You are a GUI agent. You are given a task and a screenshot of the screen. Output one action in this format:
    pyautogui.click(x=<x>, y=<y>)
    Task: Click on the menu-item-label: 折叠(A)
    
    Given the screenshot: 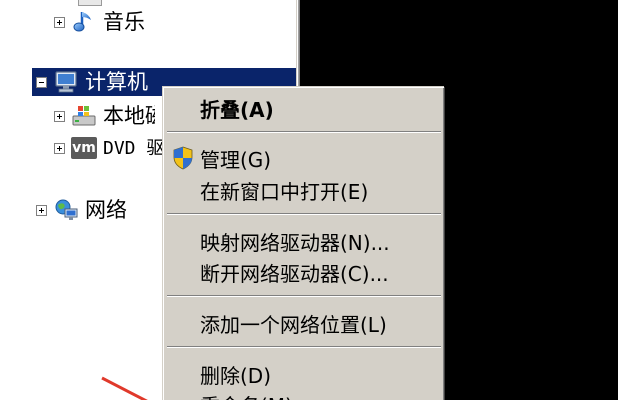 What is the action you would take?
    pyautogui.click(x=237, y=109)
    